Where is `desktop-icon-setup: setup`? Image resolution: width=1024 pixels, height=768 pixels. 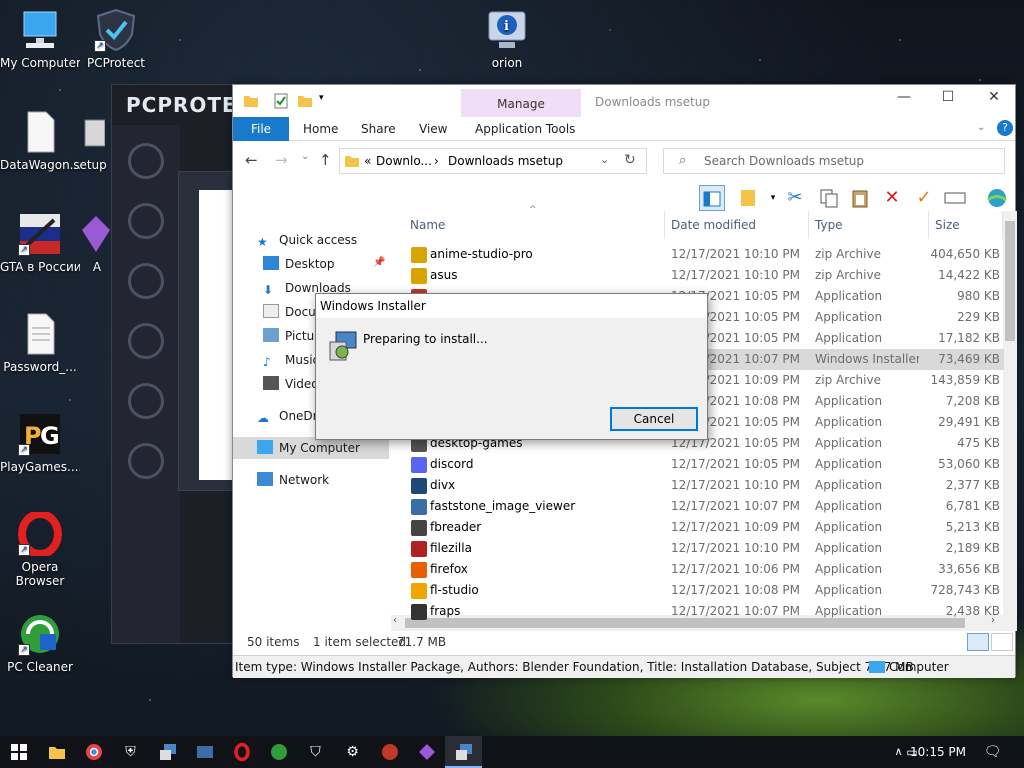
desktop-icon-setup: setup is located at coordinates (90, 141).